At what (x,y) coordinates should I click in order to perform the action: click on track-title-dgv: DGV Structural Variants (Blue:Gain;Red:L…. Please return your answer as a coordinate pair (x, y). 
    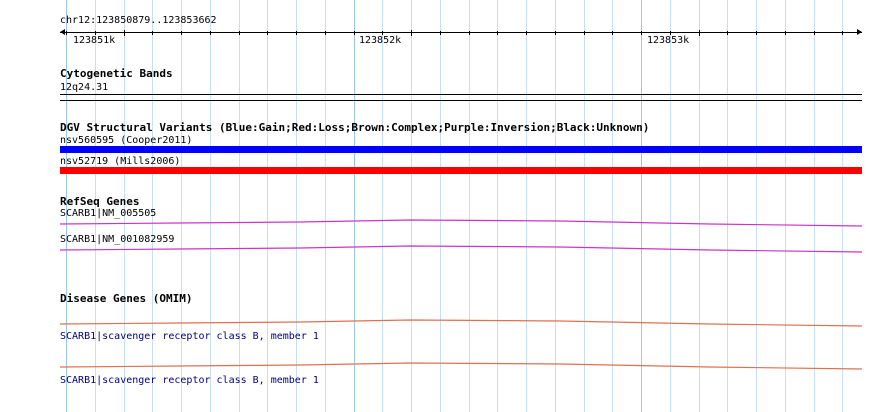
    Looking at the image, I should click on (355, 127).